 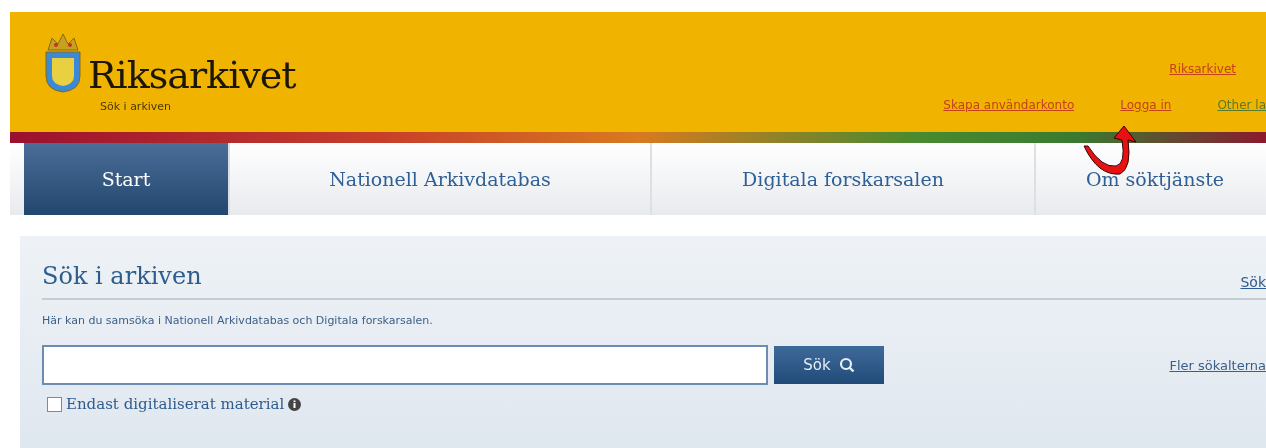 What do you see at coordinates (63, 63) in the screenshot?
I see `crest-logo-icon` at bounding box center [63, 63].